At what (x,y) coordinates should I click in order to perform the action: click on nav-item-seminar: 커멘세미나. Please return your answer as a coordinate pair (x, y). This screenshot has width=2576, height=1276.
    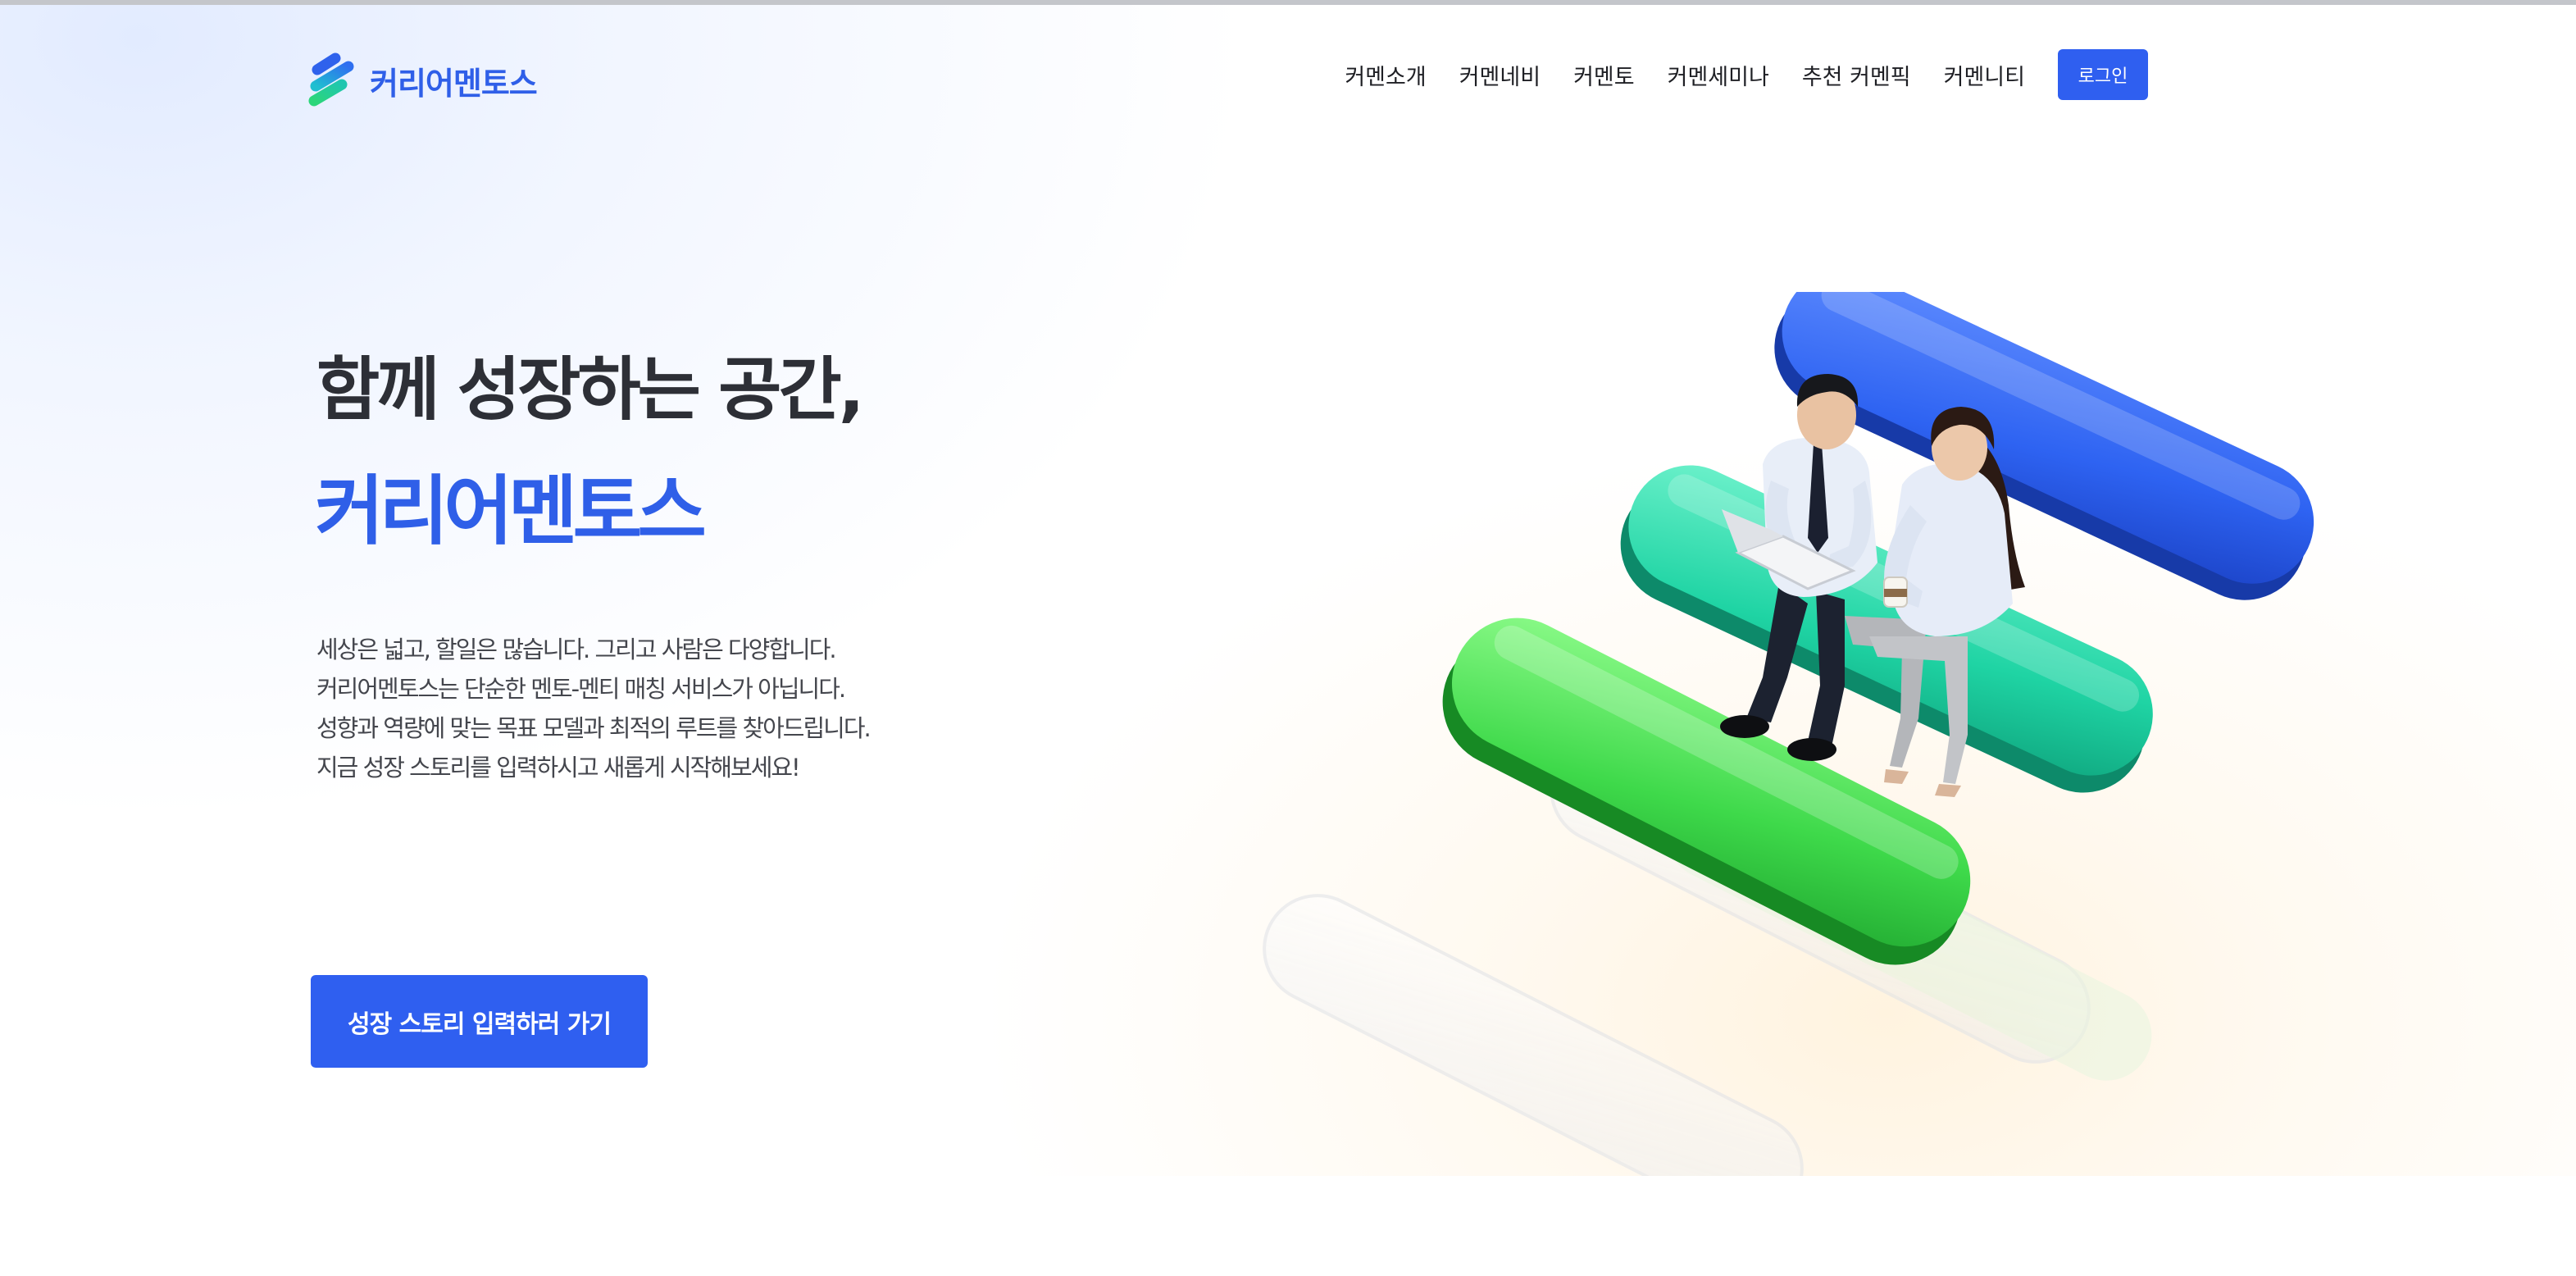
    Looking at the image, I should click on (1718, 75).